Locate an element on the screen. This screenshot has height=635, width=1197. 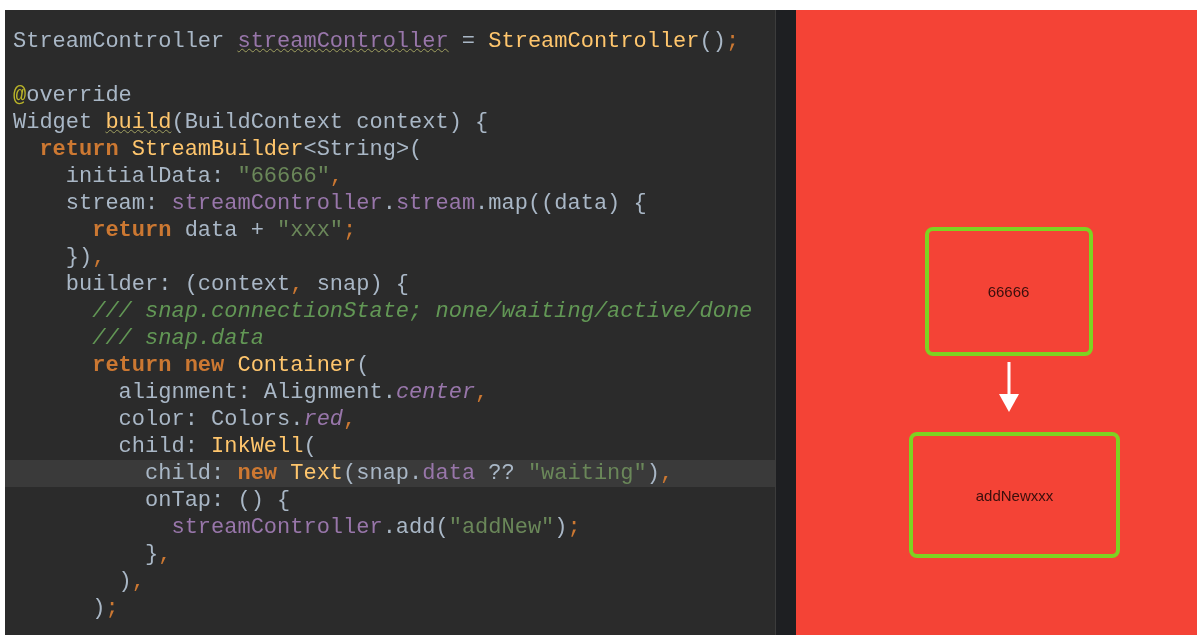
code-line: streamController.add("addNew"); is located at coordinates (376, 527).